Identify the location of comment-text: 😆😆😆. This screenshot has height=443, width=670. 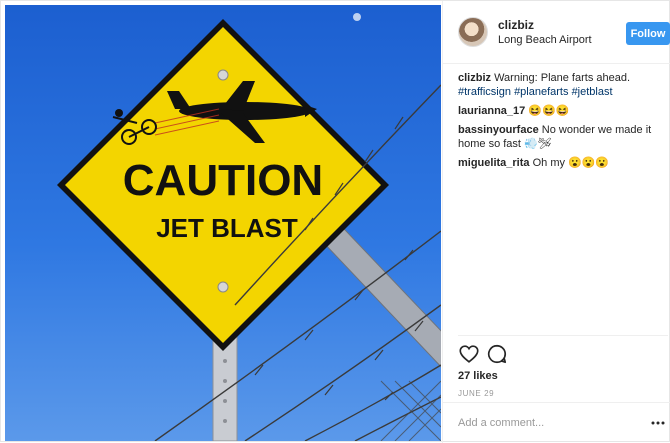
(549, 111).